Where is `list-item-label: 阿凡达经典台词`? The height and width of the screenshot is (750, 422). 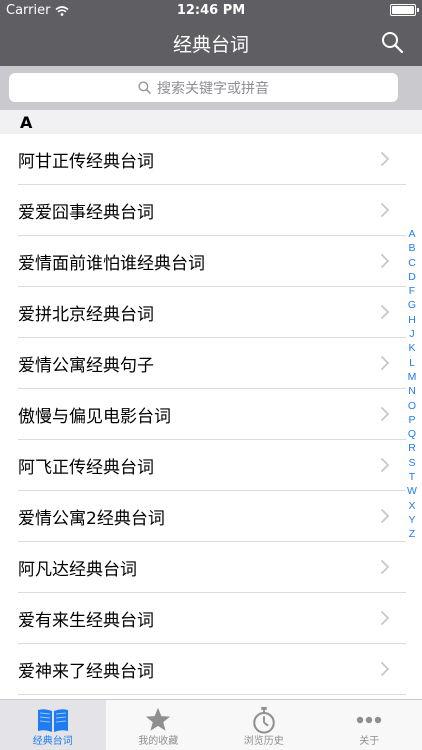
list-item-label: 阿凡达经典台词 is located at coordinates (77, 570).